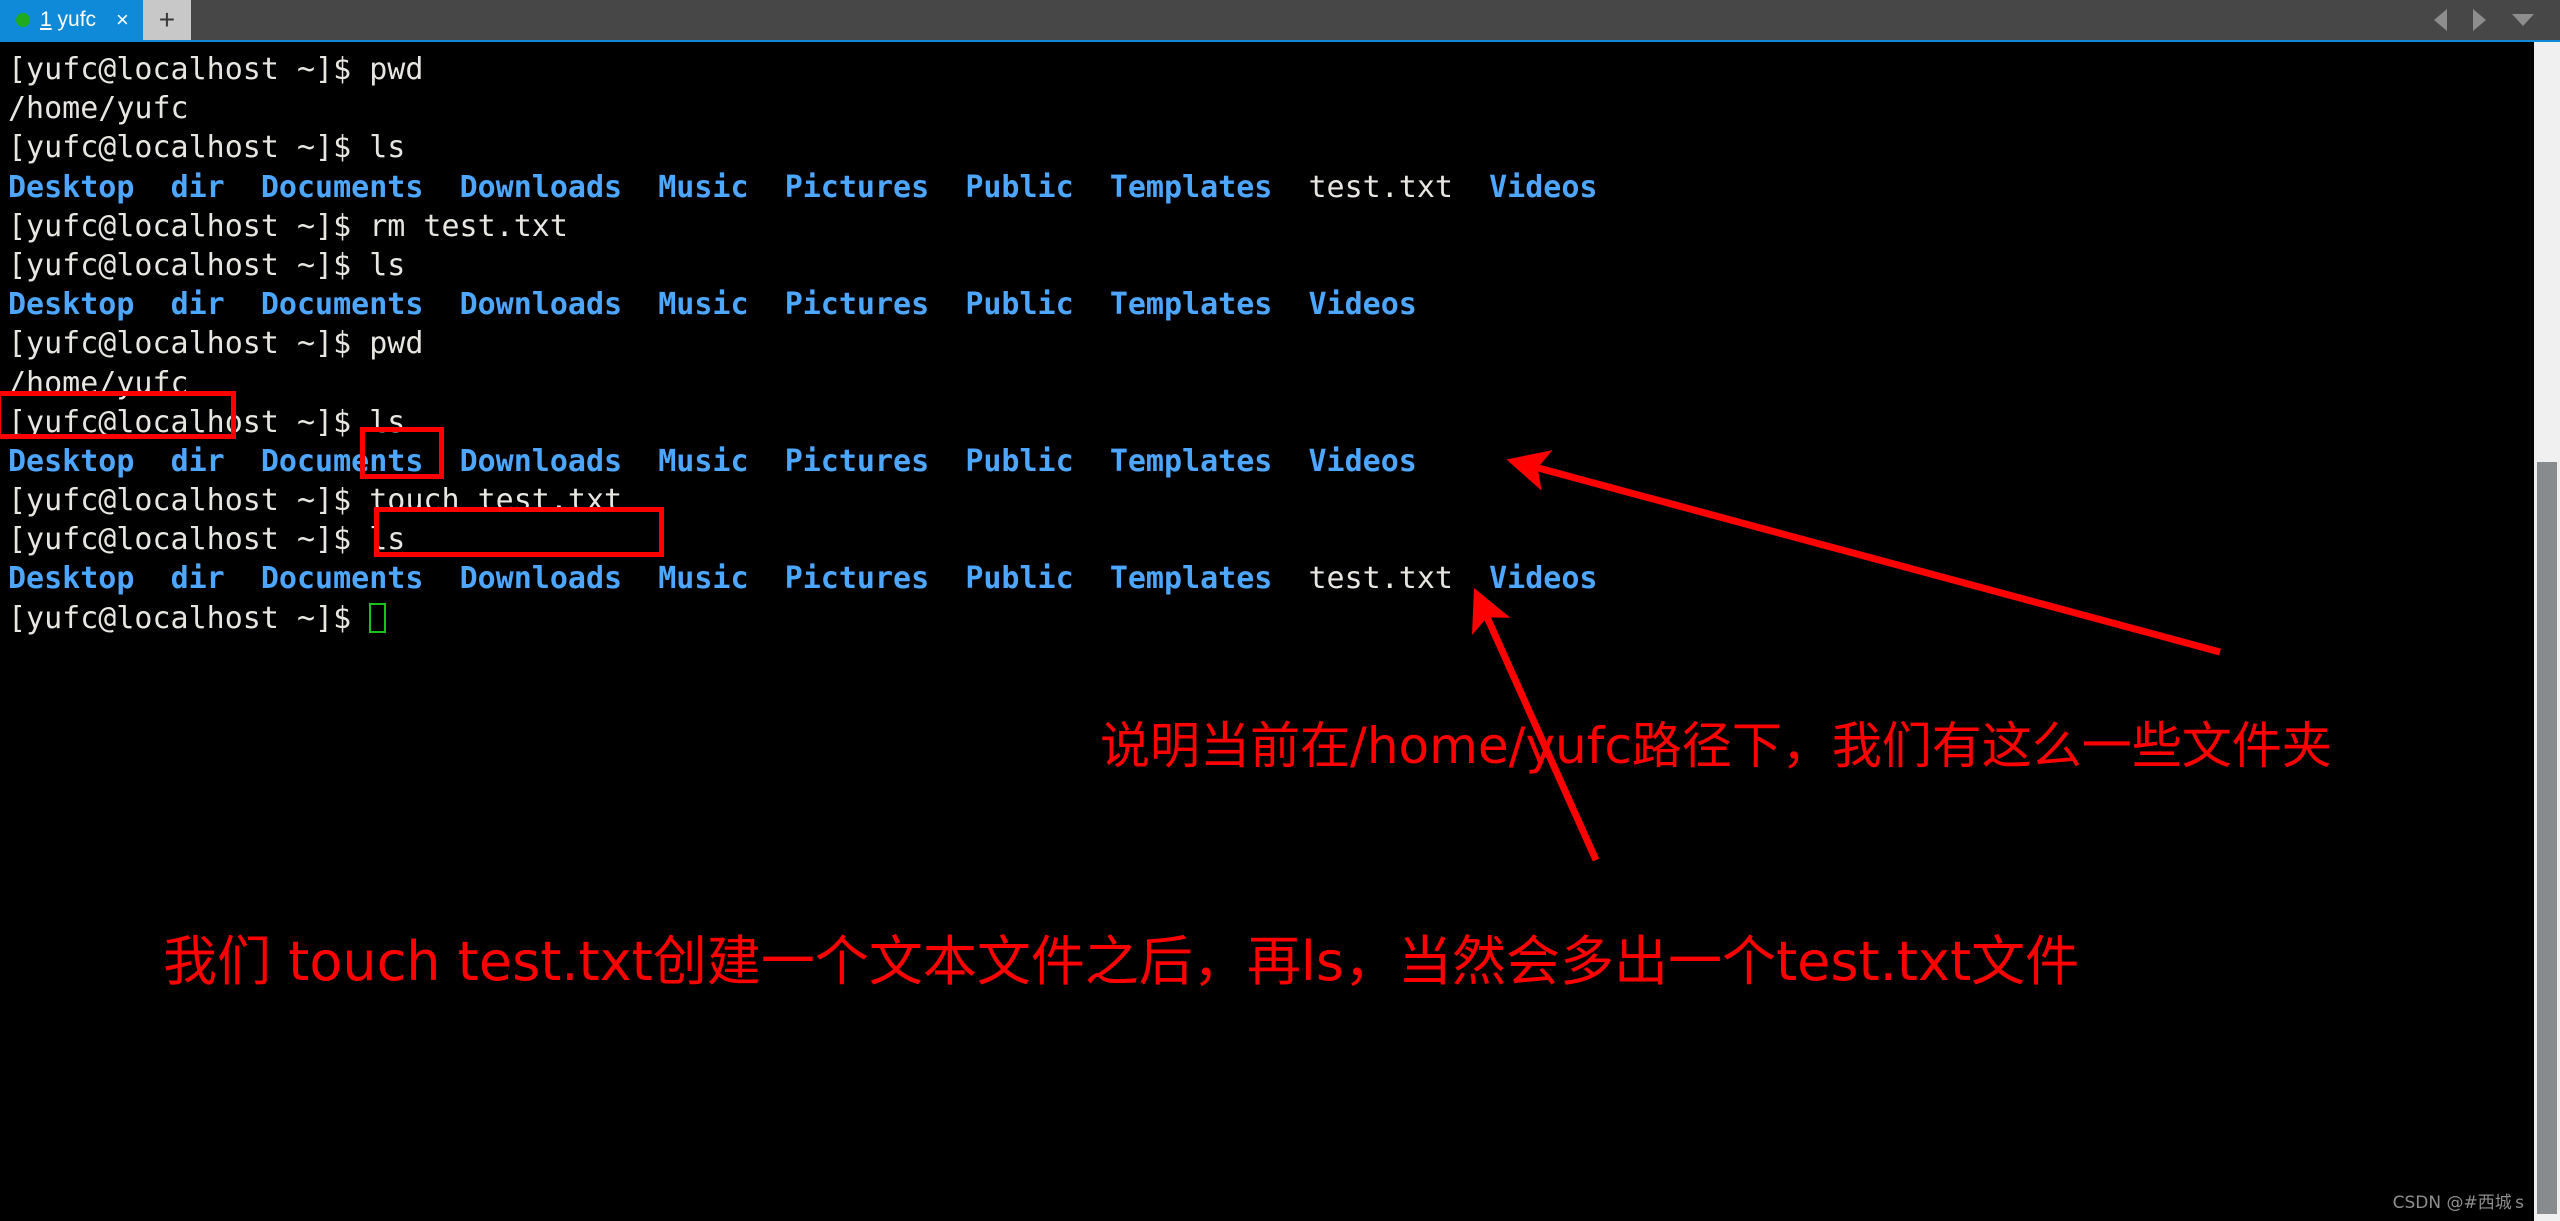 Image resolution: width=2560 pixels, height=1221 pixels. What do you see at coordinates (402, 453) in the screenshot?
I see `ls-command-highlight-box` at bounding box center [402, 453].